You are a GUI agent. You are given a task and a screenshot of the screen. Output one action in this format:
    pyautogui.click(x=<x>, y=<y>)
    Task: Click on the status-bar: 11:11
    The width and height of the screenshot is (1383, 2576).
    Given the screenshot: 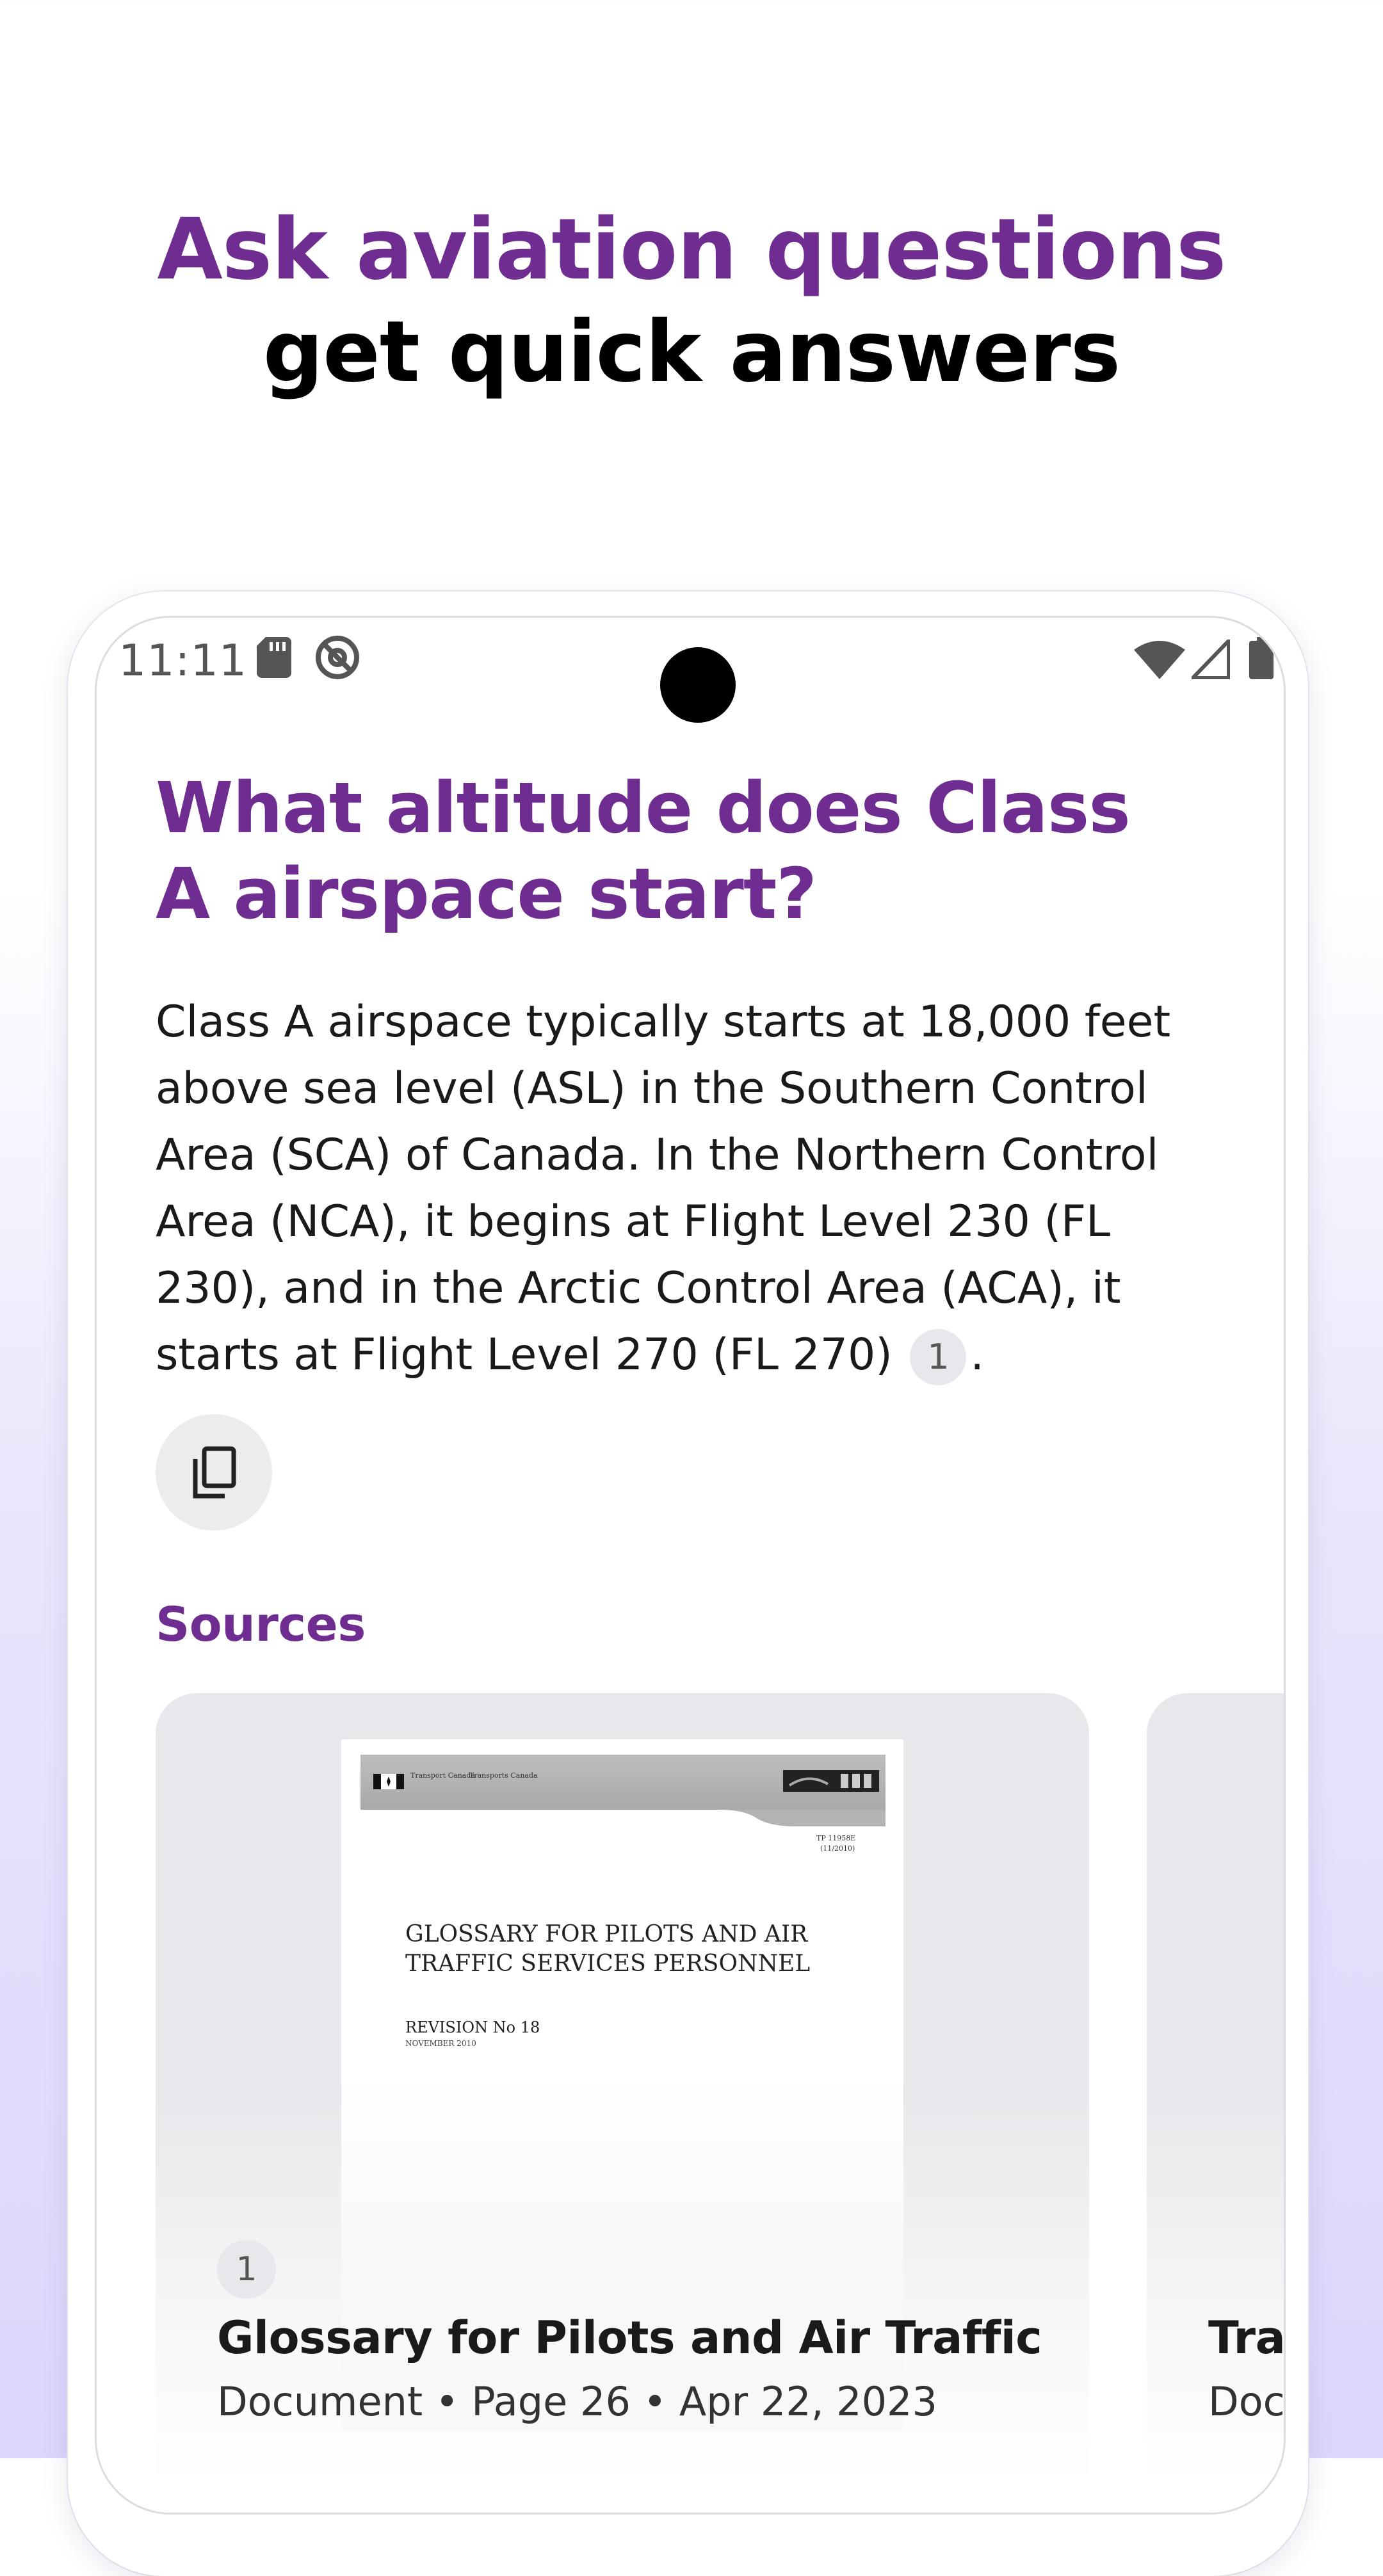 What is the action you would take?
    pyautogui.click(x=690, y=670)
    